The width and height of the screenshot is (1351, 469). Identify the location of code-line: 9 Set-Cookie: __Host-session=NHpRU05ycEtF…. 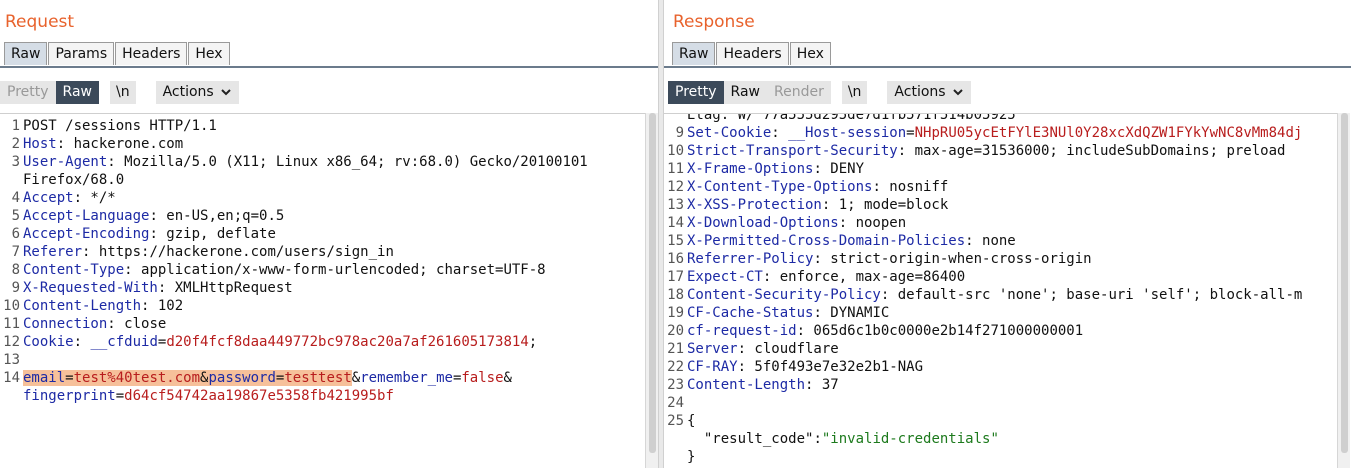
(983, 133).